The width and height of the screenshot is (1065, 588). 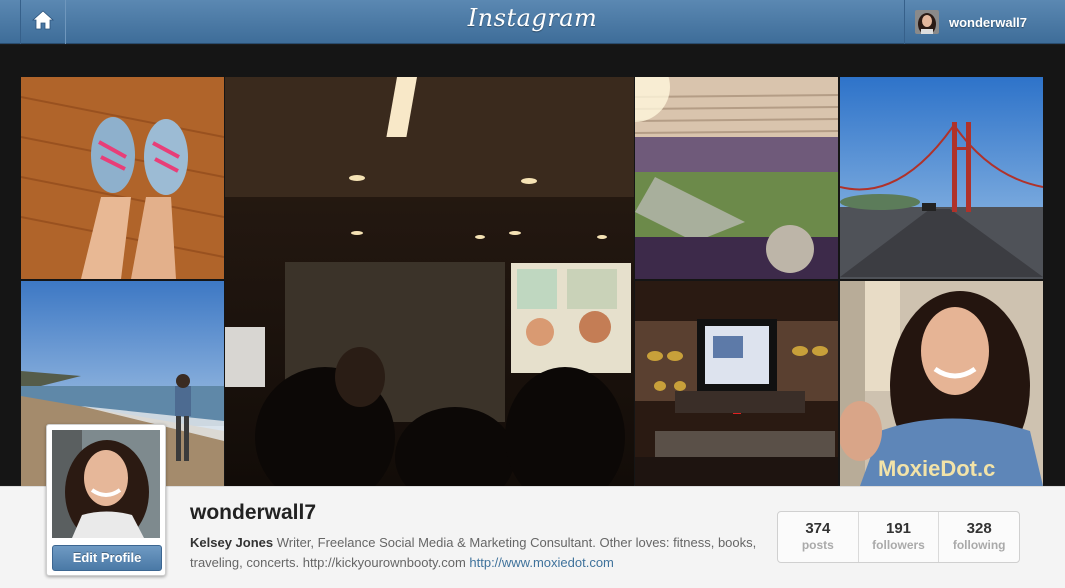 I want to click on edit-profile-button: Edit Profile, so click(x=107, y=558).